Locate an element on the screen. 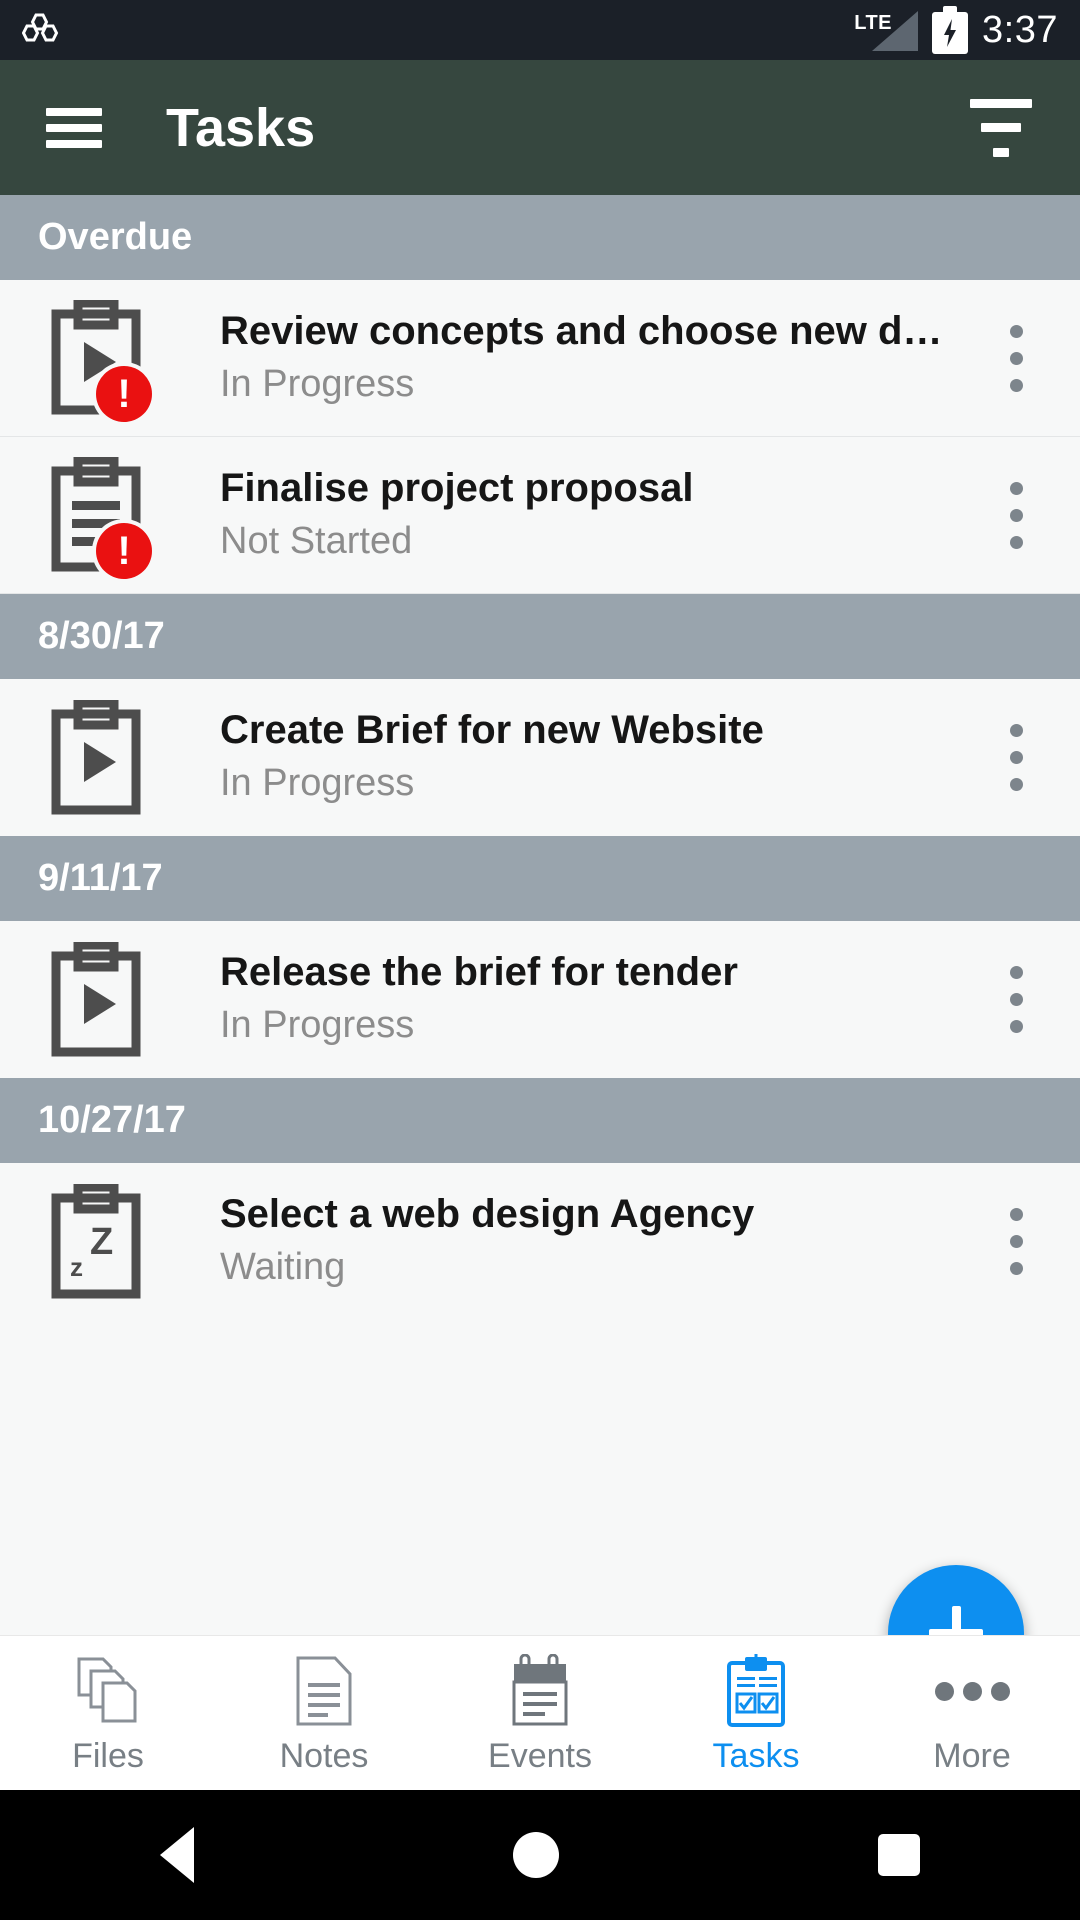 This screenshot has height=1920, width=1080. task-status: Not Started is located at coordinates (316, 540).